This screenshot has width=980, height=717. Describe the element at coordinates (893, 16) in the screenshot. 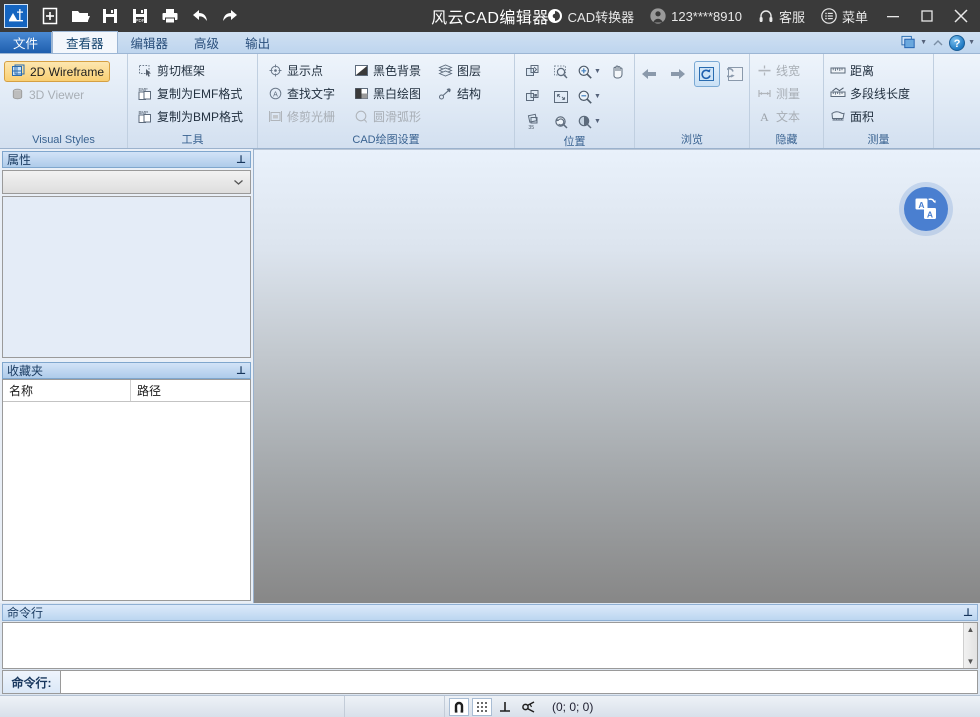

I see `minimize-button` at that location.